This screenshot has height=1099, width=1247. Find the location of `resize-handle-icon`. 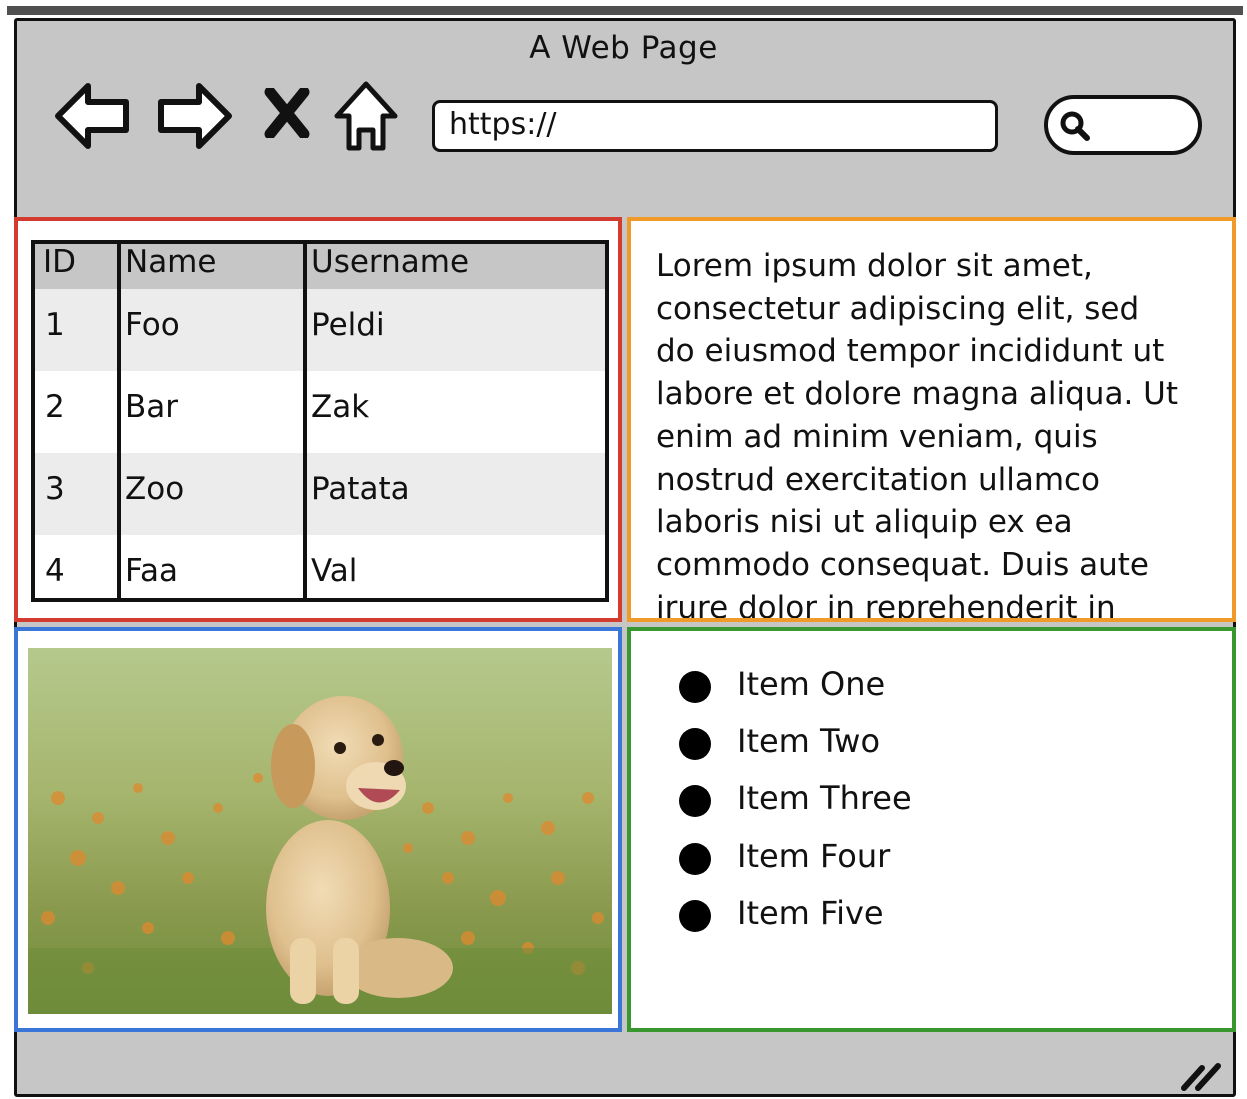

resize-handle-icon is located at coordinates (1201, 1075).